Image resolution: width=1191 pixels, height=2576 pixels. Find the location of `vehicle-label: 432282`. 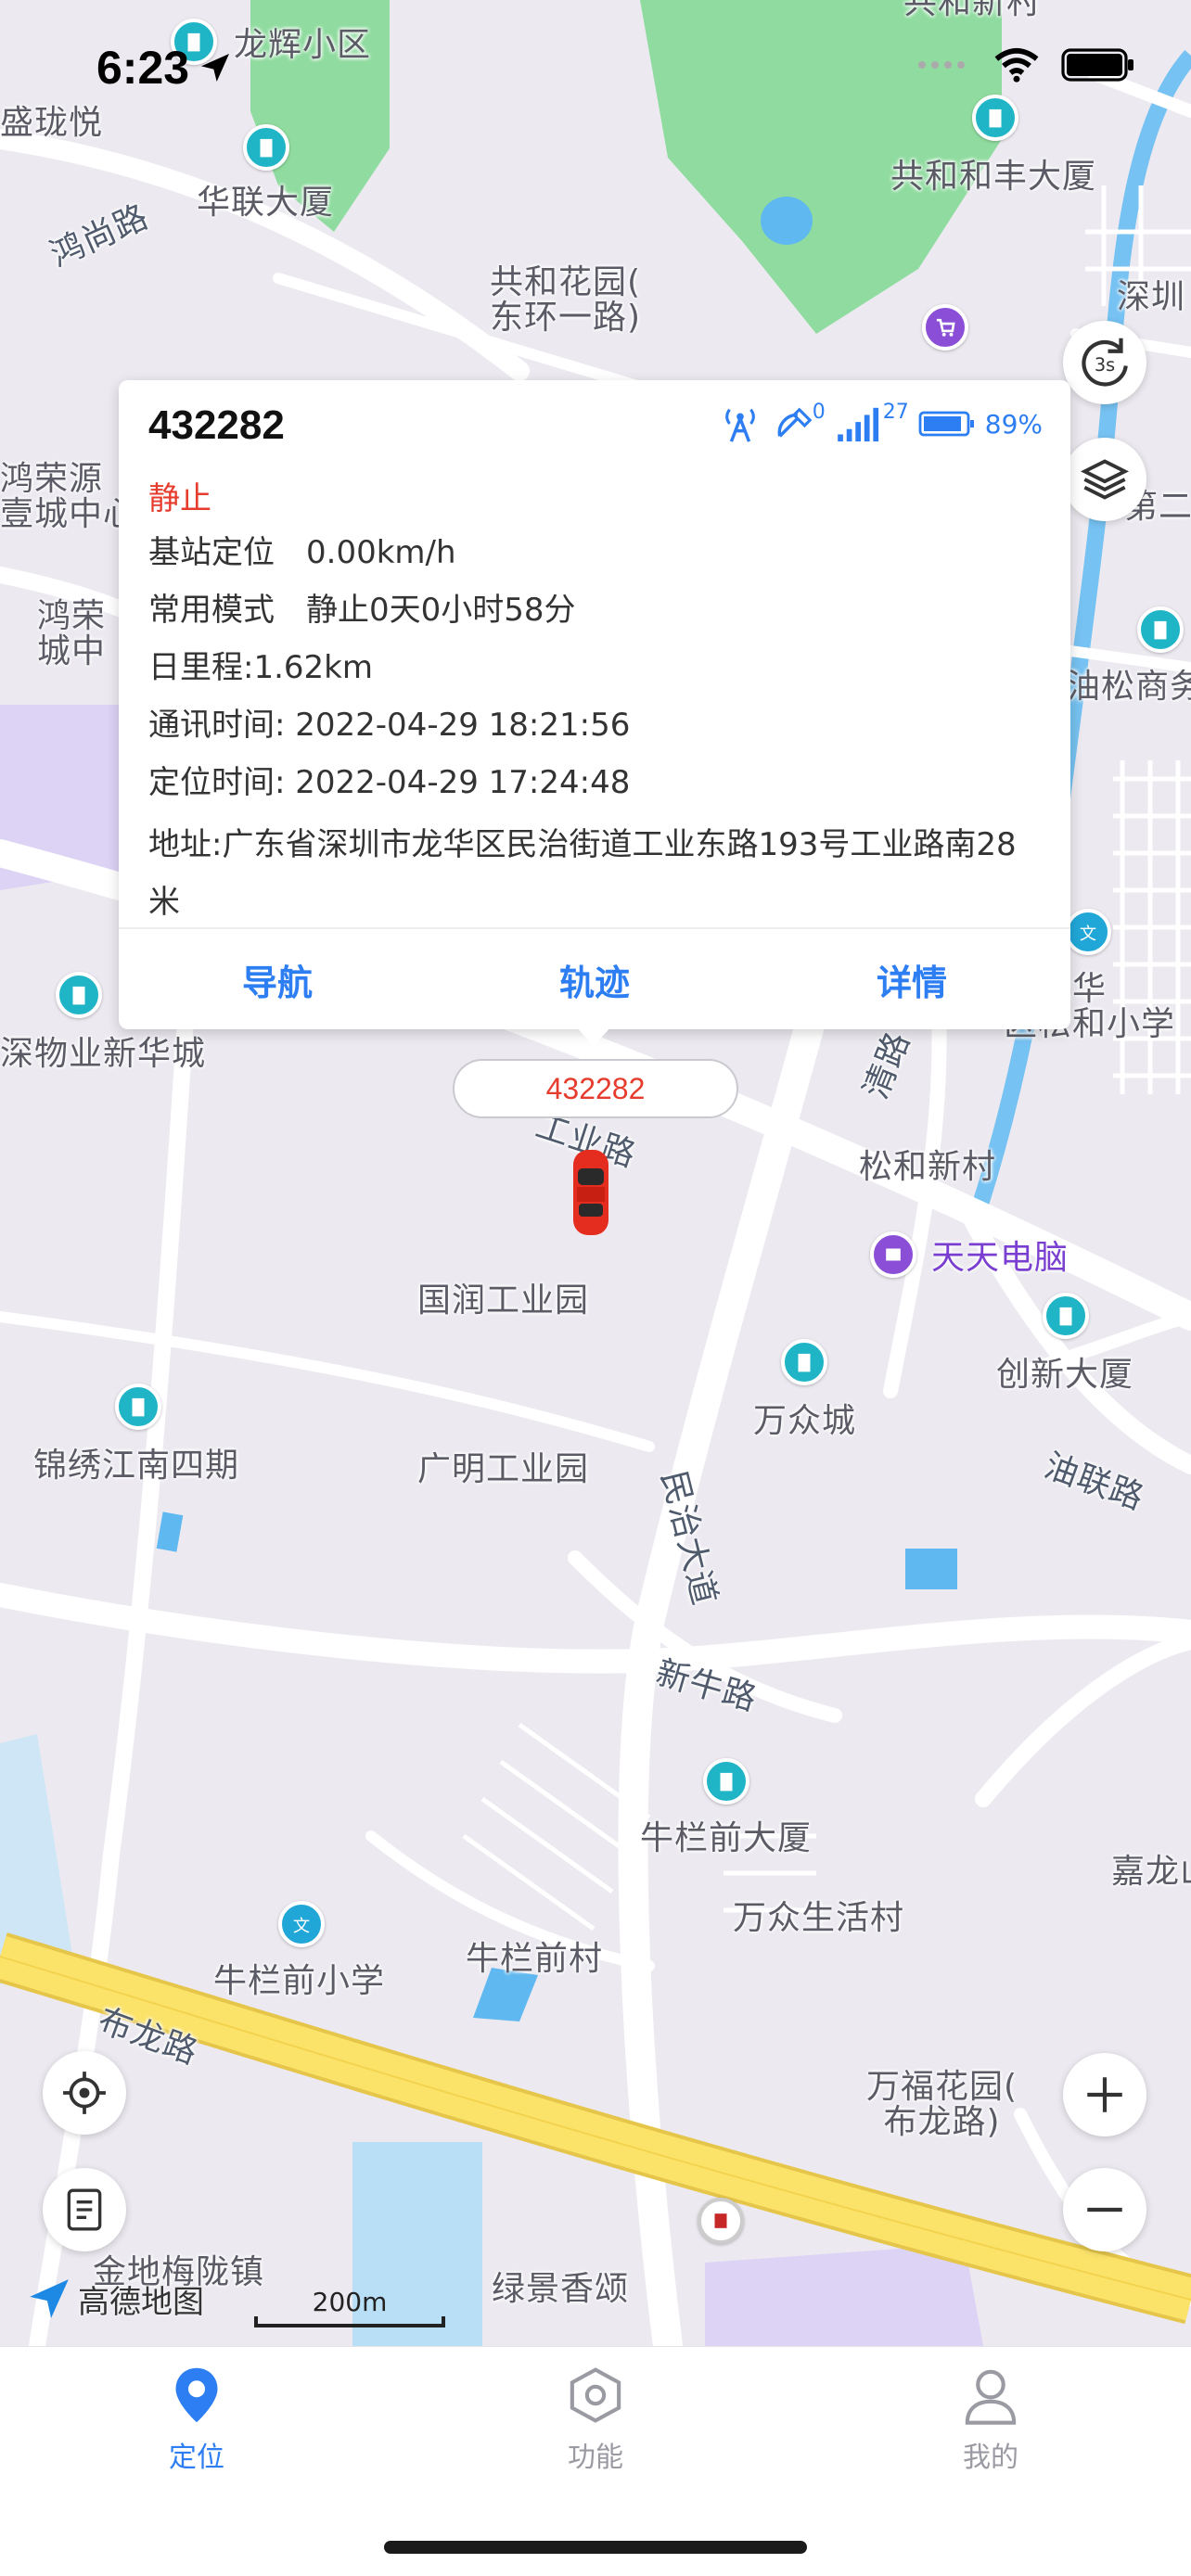

vehicle-label: 432282 is located at coordinates (595, 1089).